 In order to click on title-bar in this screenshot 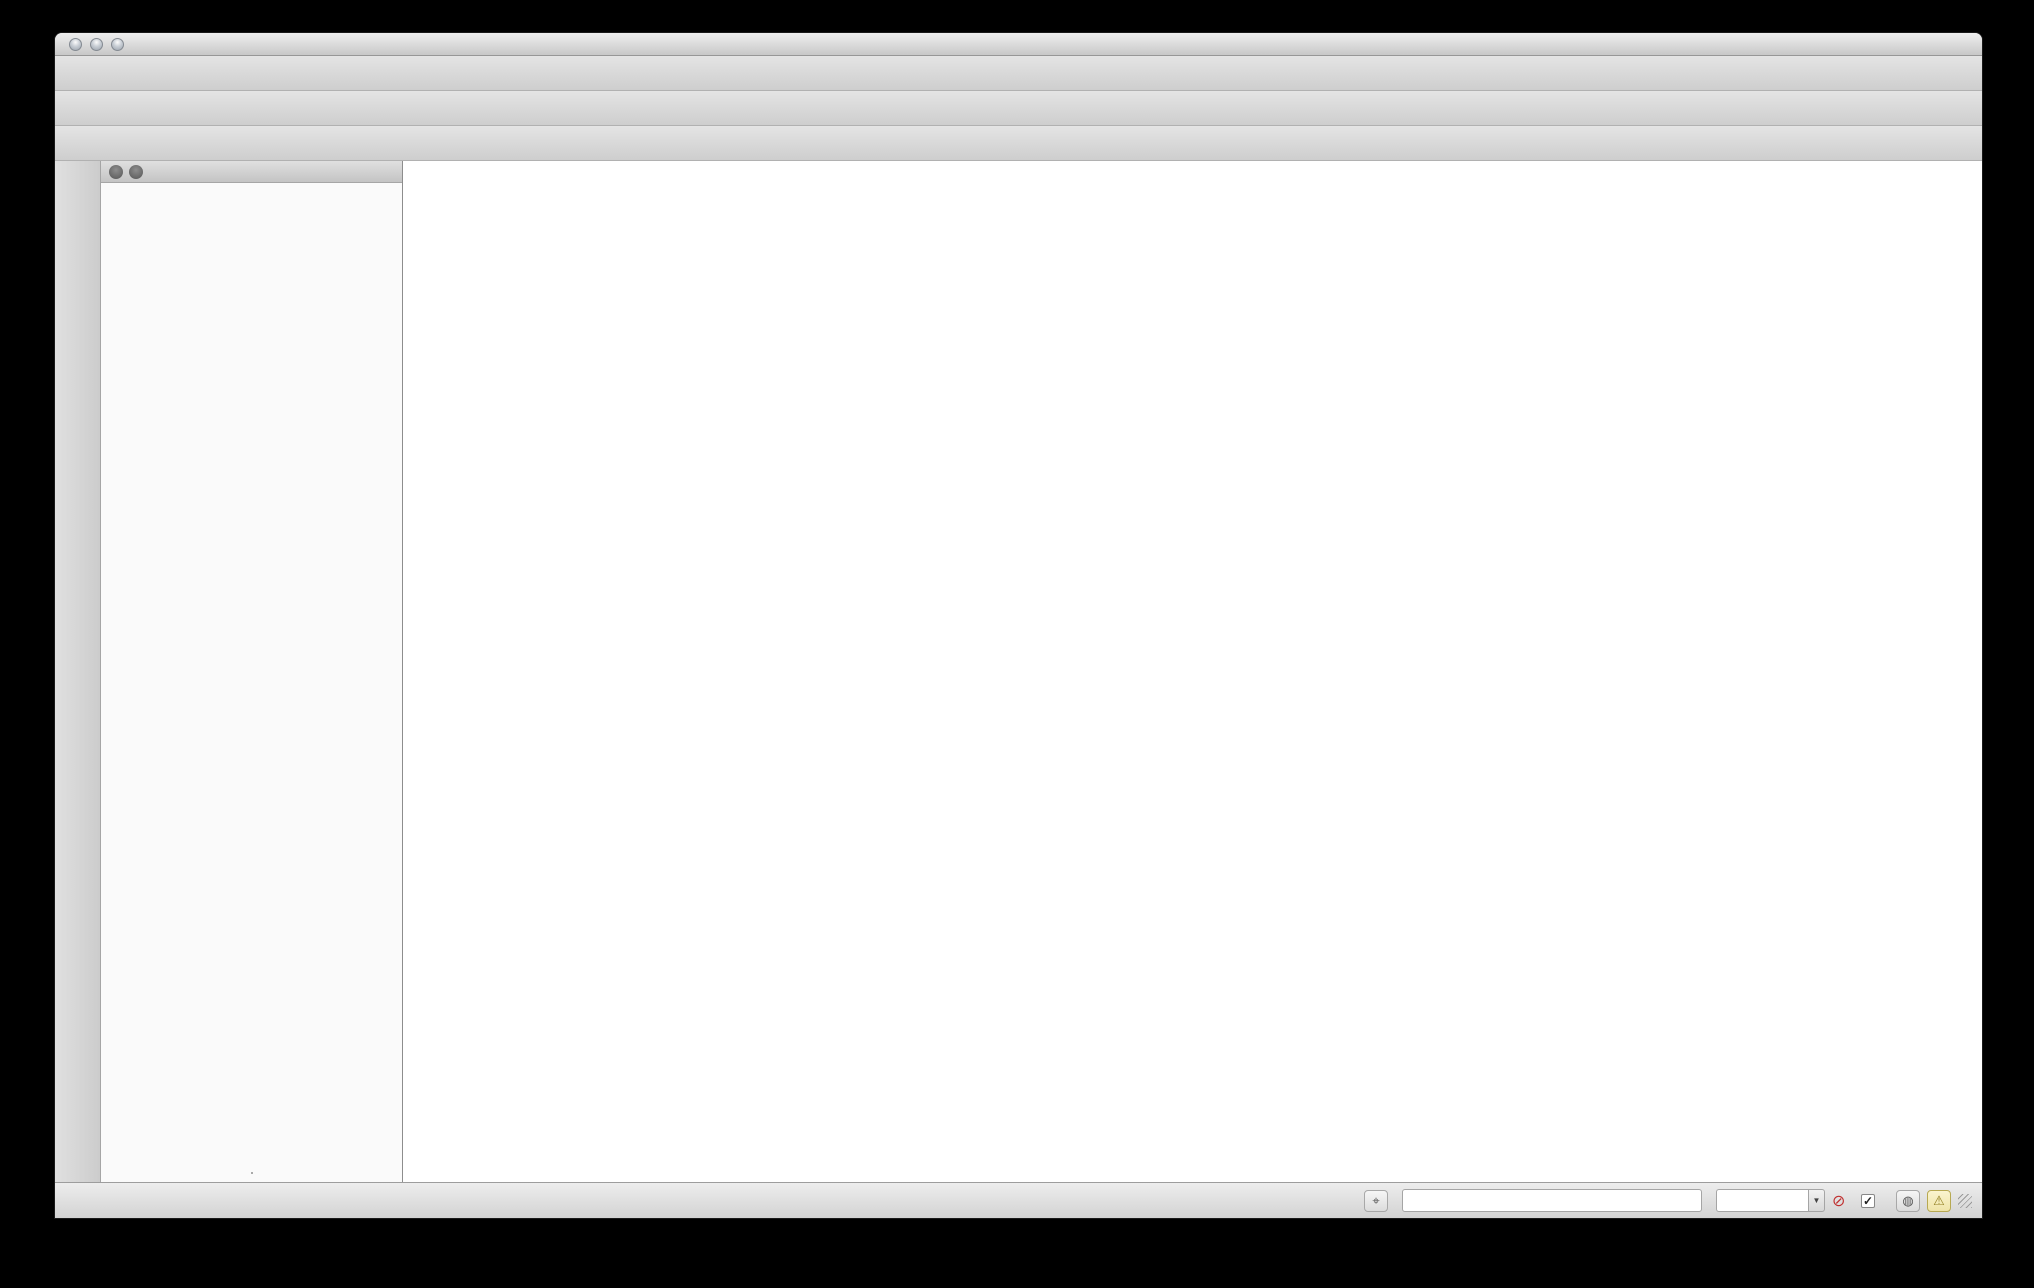, I will do `click(1018, 44)`.